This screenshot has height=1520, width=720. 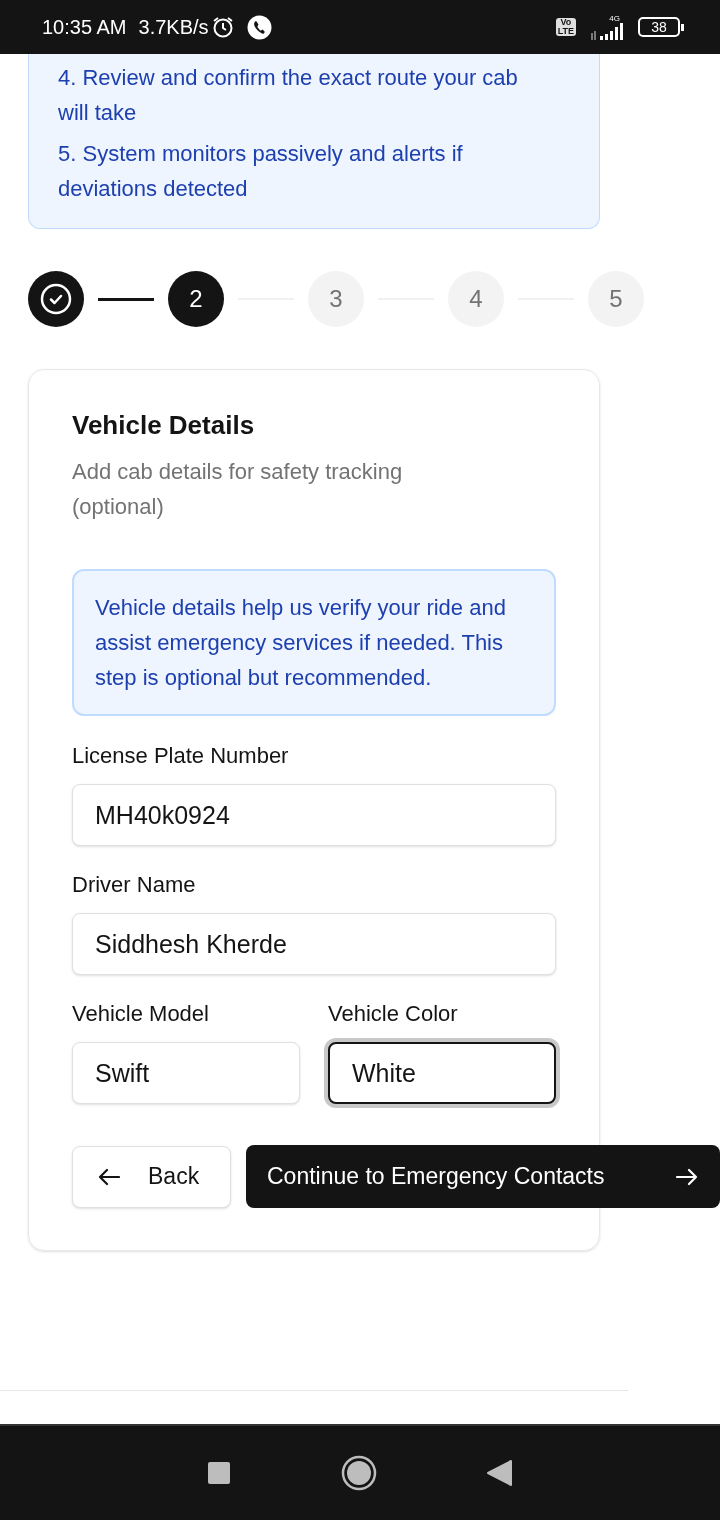 What do you see at coordinates (614, 18) in the screenshot?
I see `network-type: 4G` at bounding box center [614, 18].